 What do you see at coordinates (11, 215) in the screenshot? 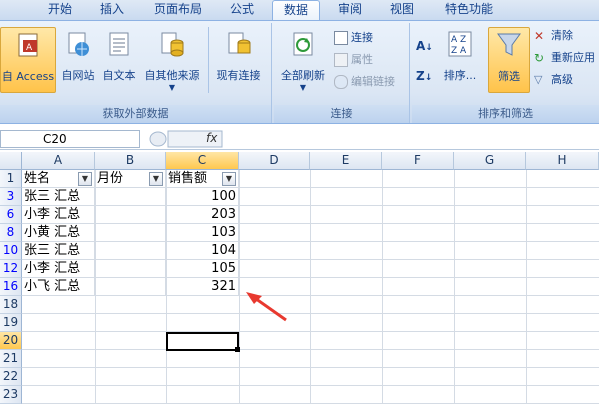
I see `row-header: 6` at bounding box center [11, 215].